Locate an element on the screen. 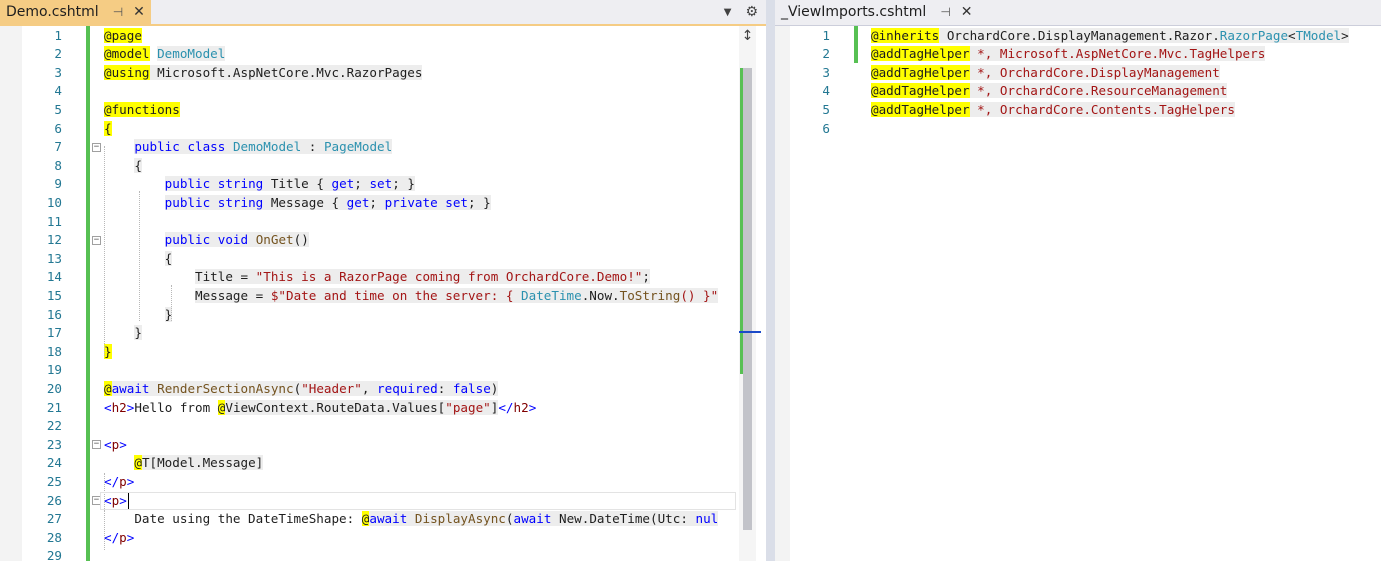 The image size is (1381, 561). line-number: 26 is located at coordinates (54, 500).